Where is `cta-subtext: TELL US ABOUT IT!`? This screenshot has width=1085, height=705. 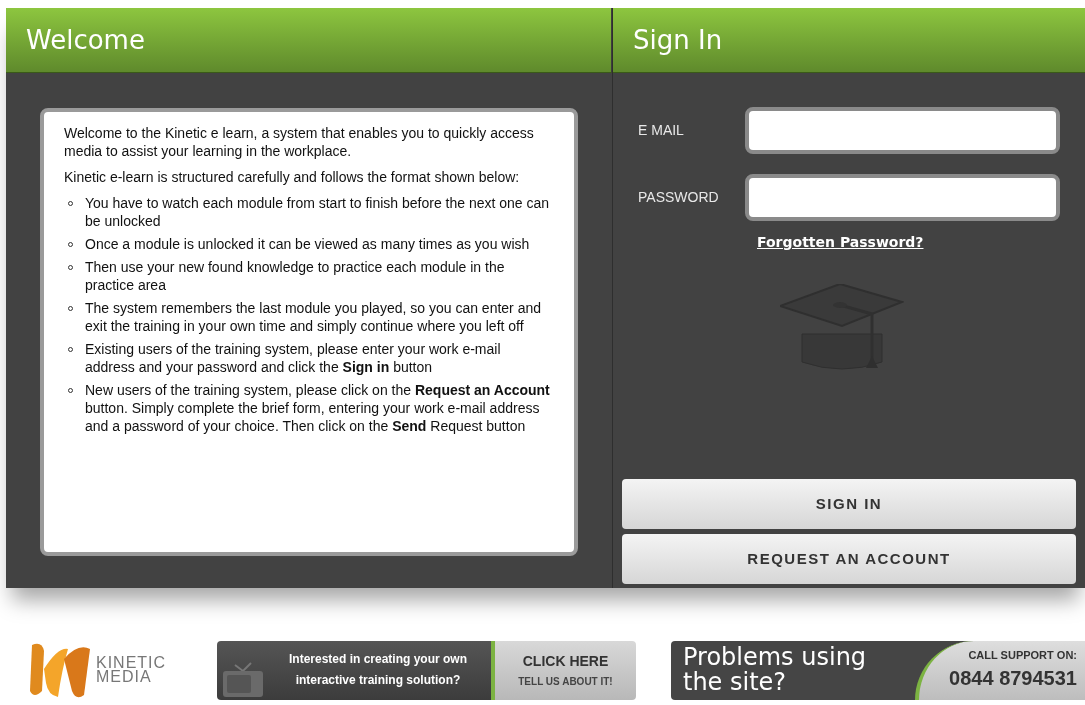 cta-subtext: TELL US ABOUT IT! is located at coordinates (565, 682).